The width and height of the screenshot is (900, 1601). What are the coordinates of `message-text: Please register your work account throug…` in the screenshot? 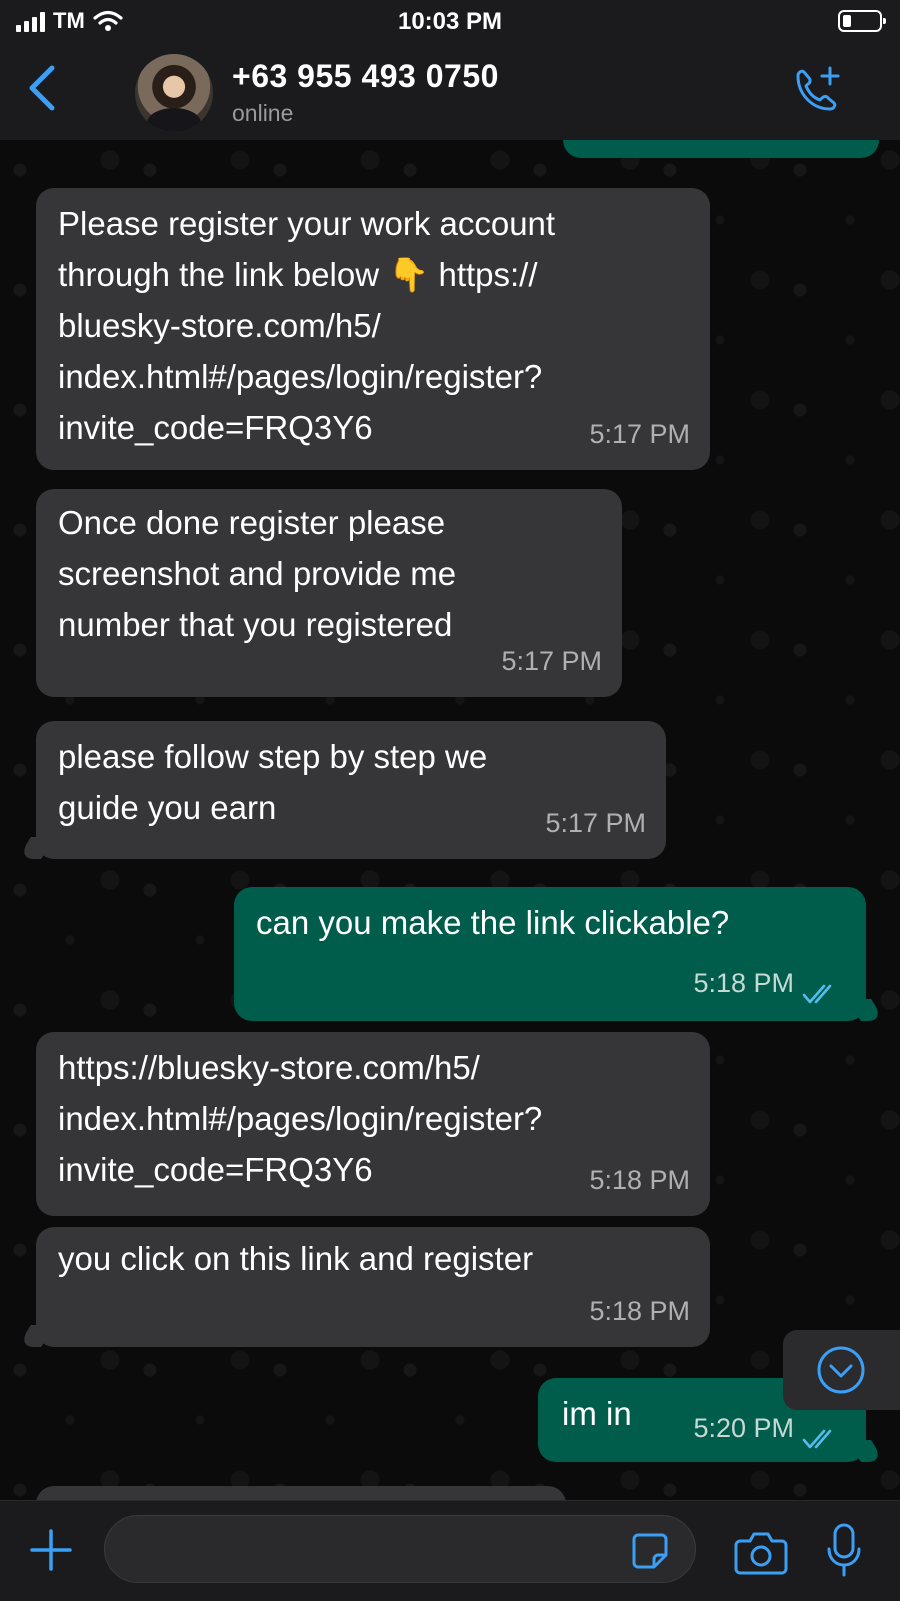 It's located at (307, 325).